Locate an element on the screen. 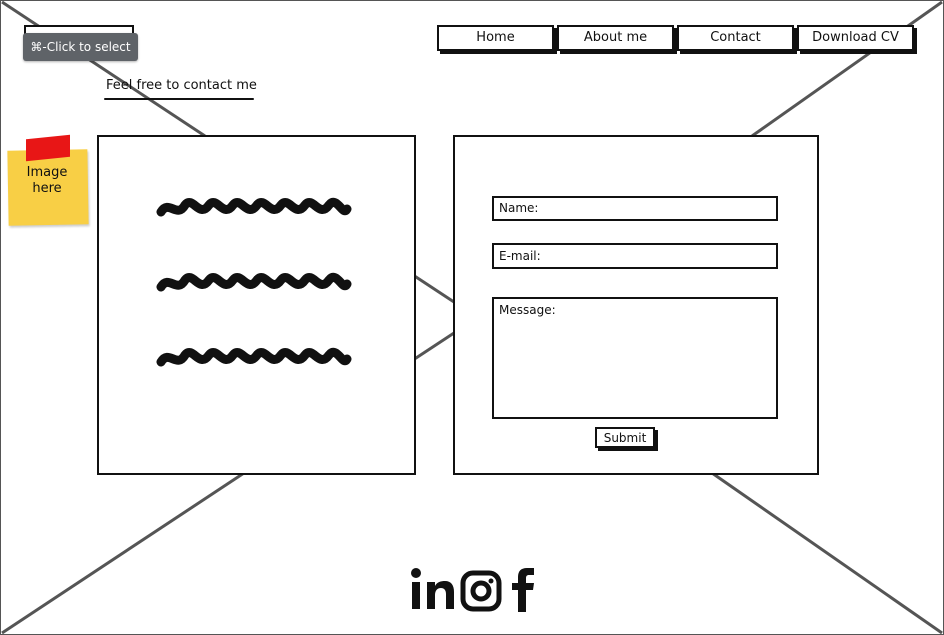  nav-home-button: Home is located at coordinates (495, 38).